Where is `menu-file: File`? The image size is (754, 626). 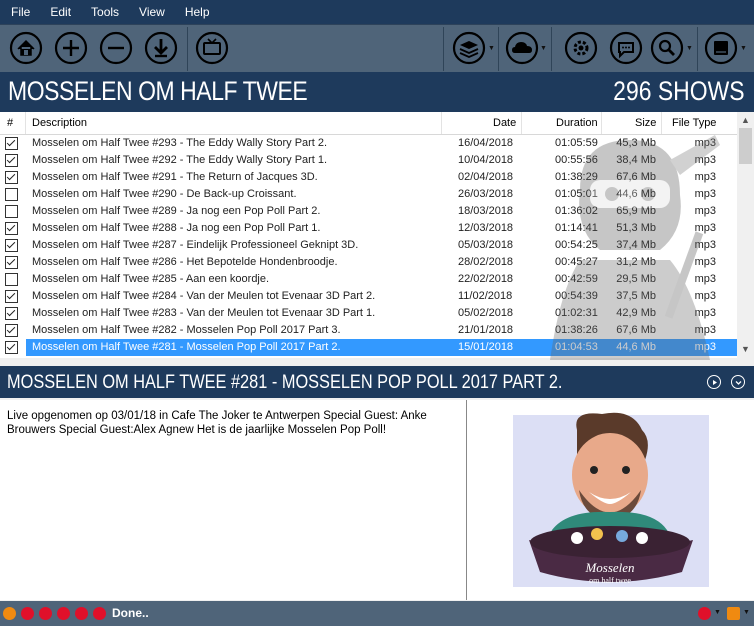
menu-file: File is located at coordinates (19, 12).